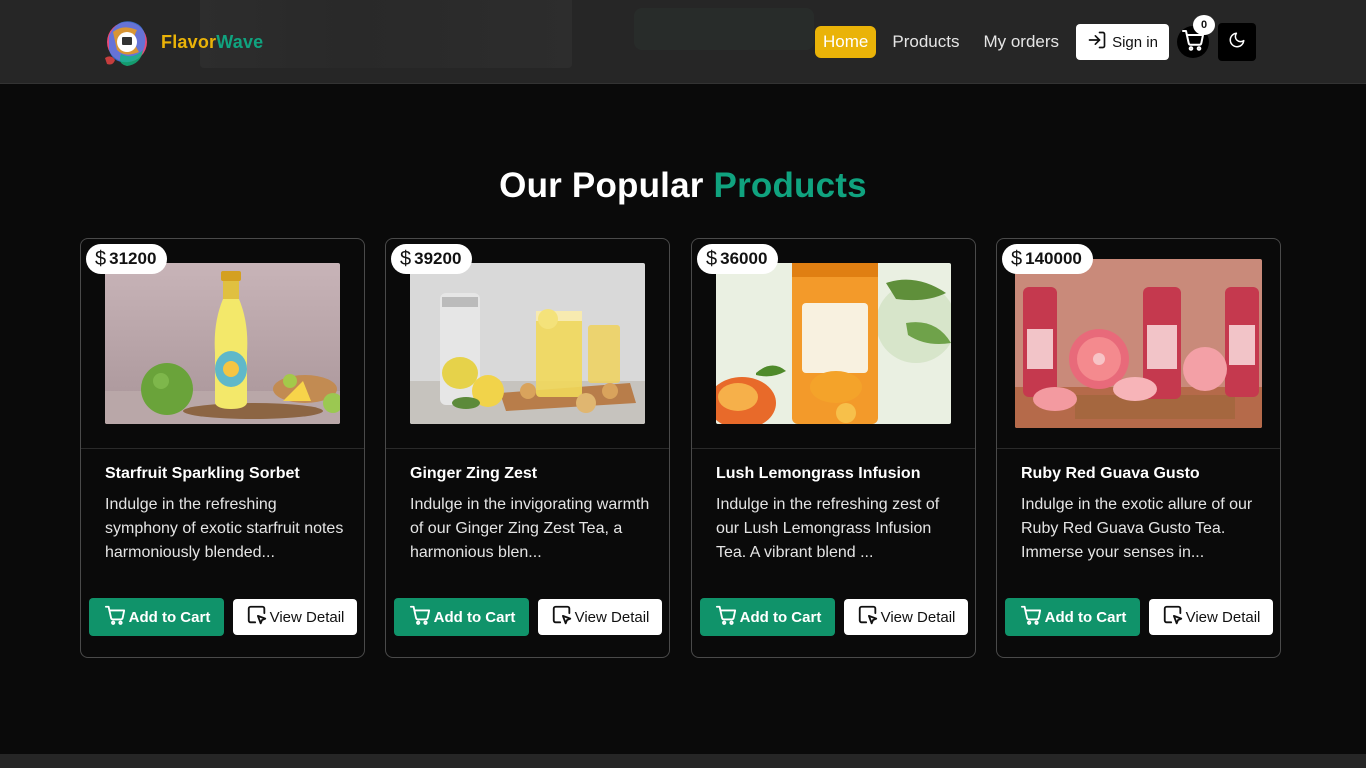 This screenshot has width=1366, height=768. I want to click on product-name: Starfruit Sparkling Sorbet, so click(225, 474).